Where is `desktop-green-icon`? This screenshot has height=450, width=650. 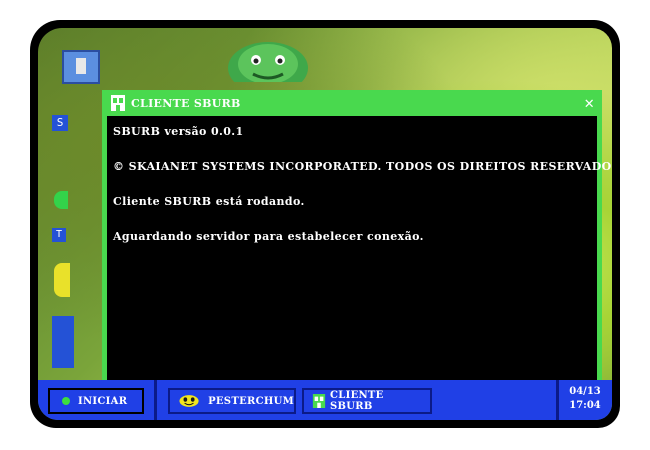
desktop-green-icon is located at coordinates (61, 200).